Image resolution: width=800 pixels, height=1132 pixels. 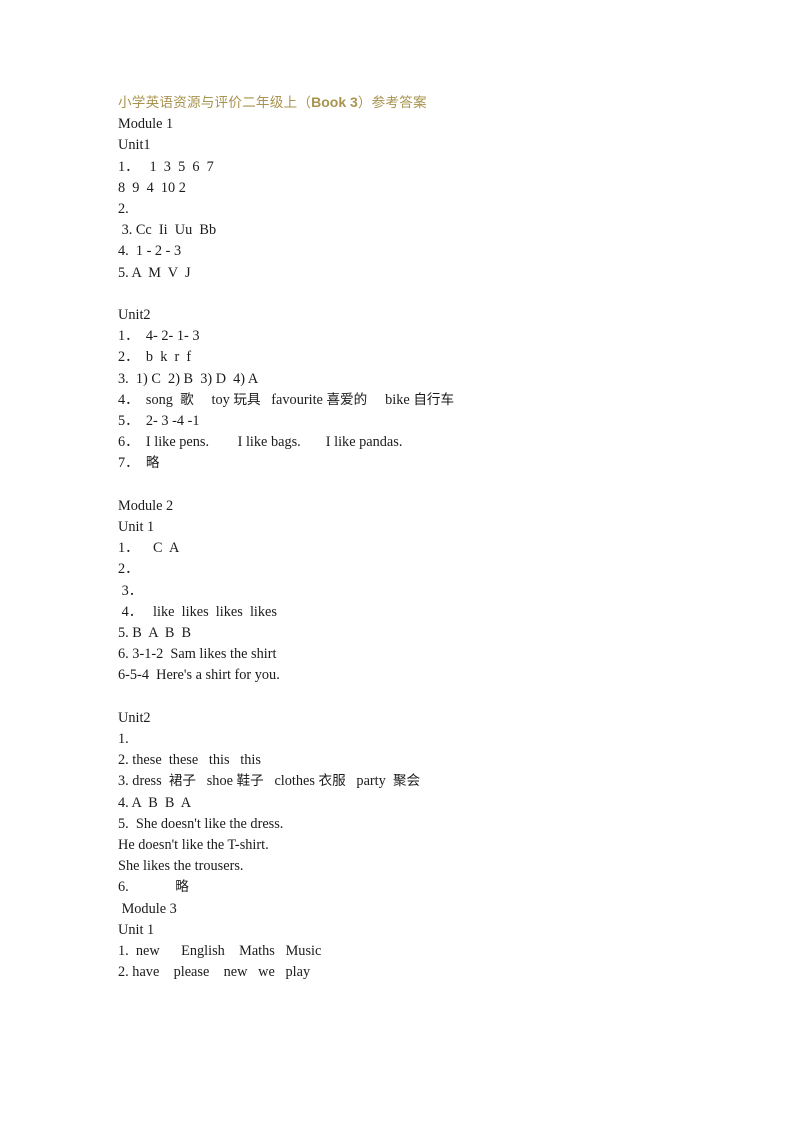 What do you see at coordinates (188, 378) in the screenshot?
I see `answer-line: 3. 1) C 2) B 3) D 4) A` at bounding box center [188, 378].